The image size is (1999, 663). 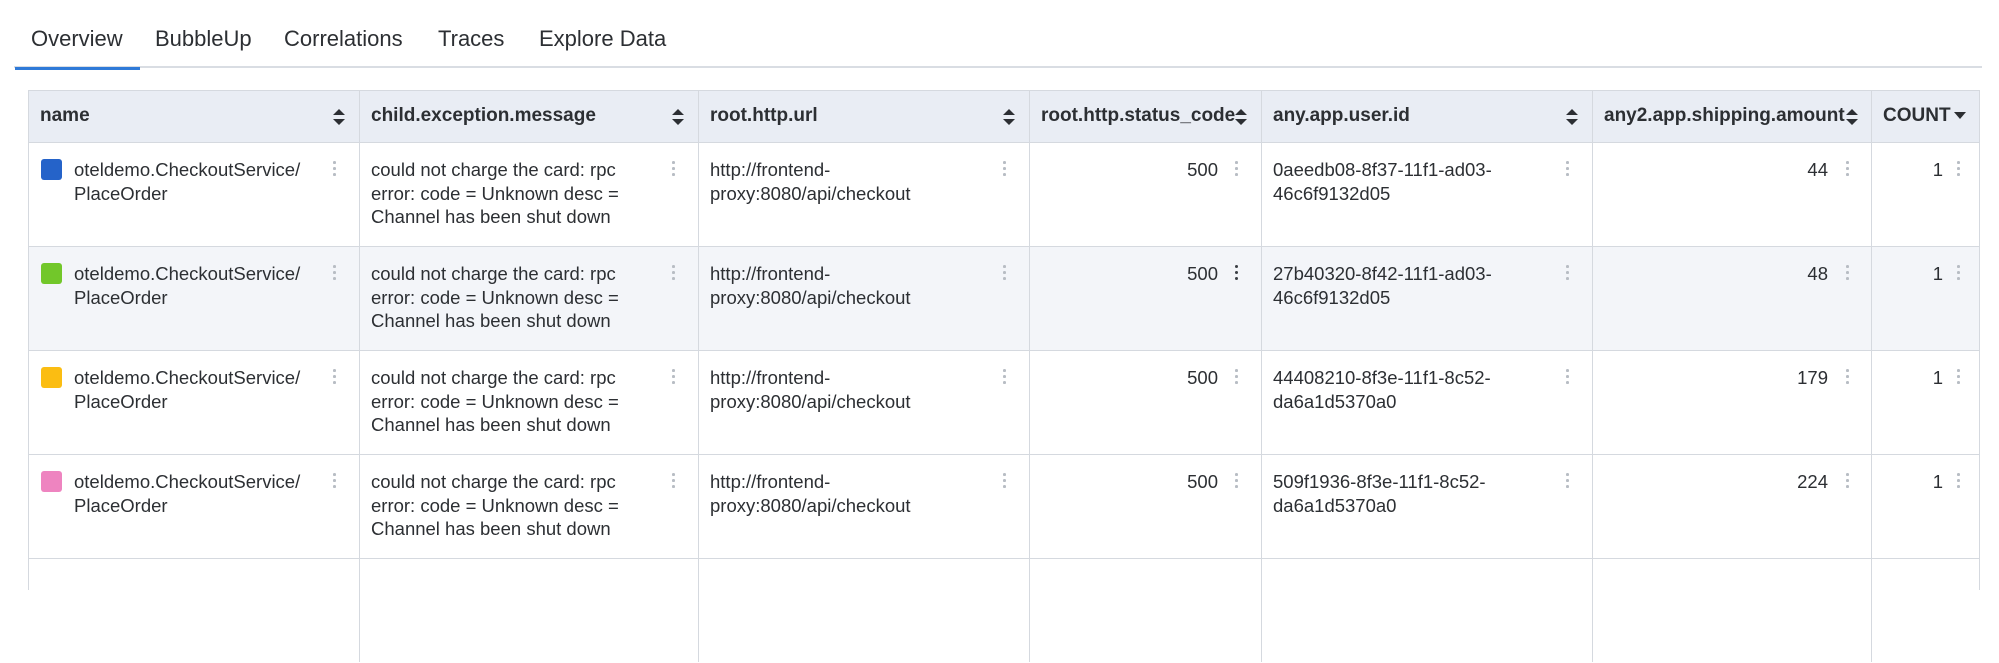 What do you see at coordinates (864, 610) in the screenshot?
I see `cell-http-url` at bounding box center [864, 610].